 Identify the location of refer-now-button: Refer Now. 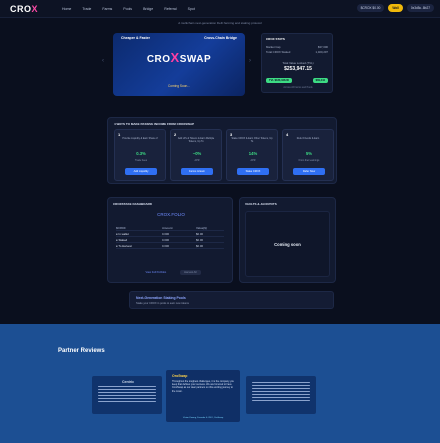
(309, 171).